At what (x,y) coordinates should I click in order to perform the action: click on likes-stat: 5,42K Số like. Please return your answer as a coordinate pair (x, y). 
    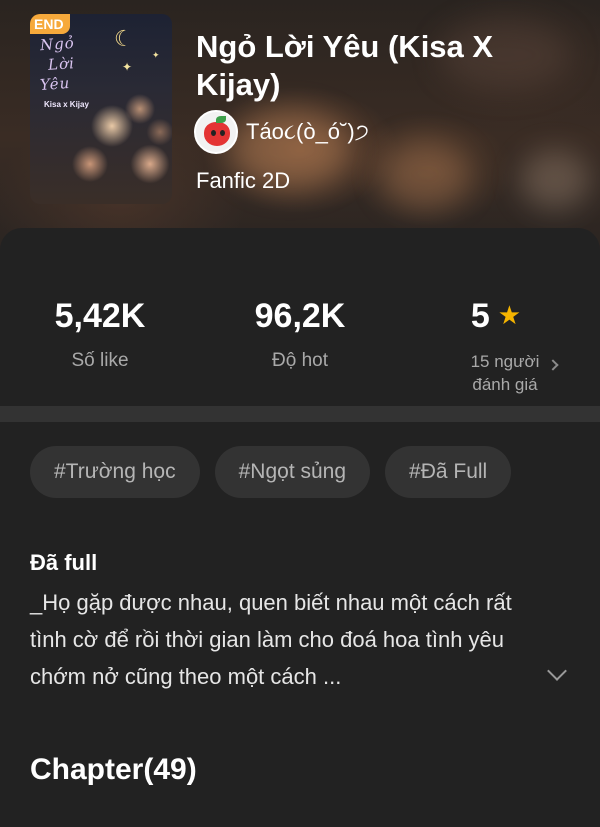
    Looking at the image, I should click on (100, 334).